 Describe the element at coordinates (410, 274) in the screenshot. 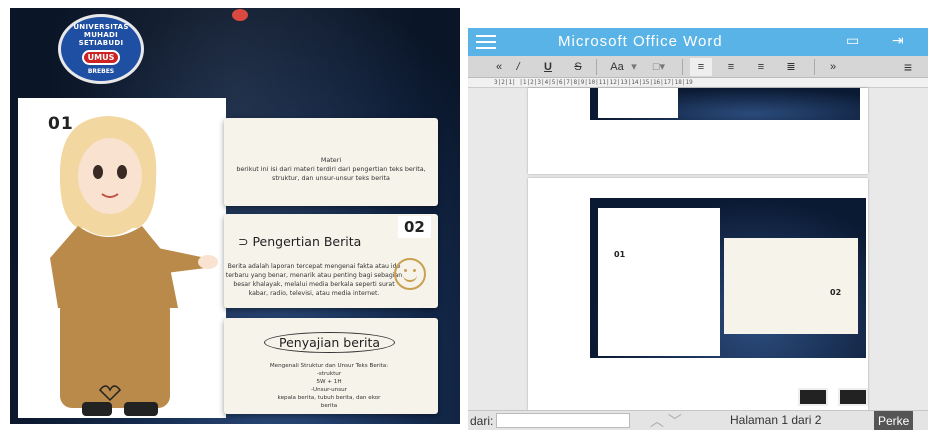

I see `smiley-icon` at that location.